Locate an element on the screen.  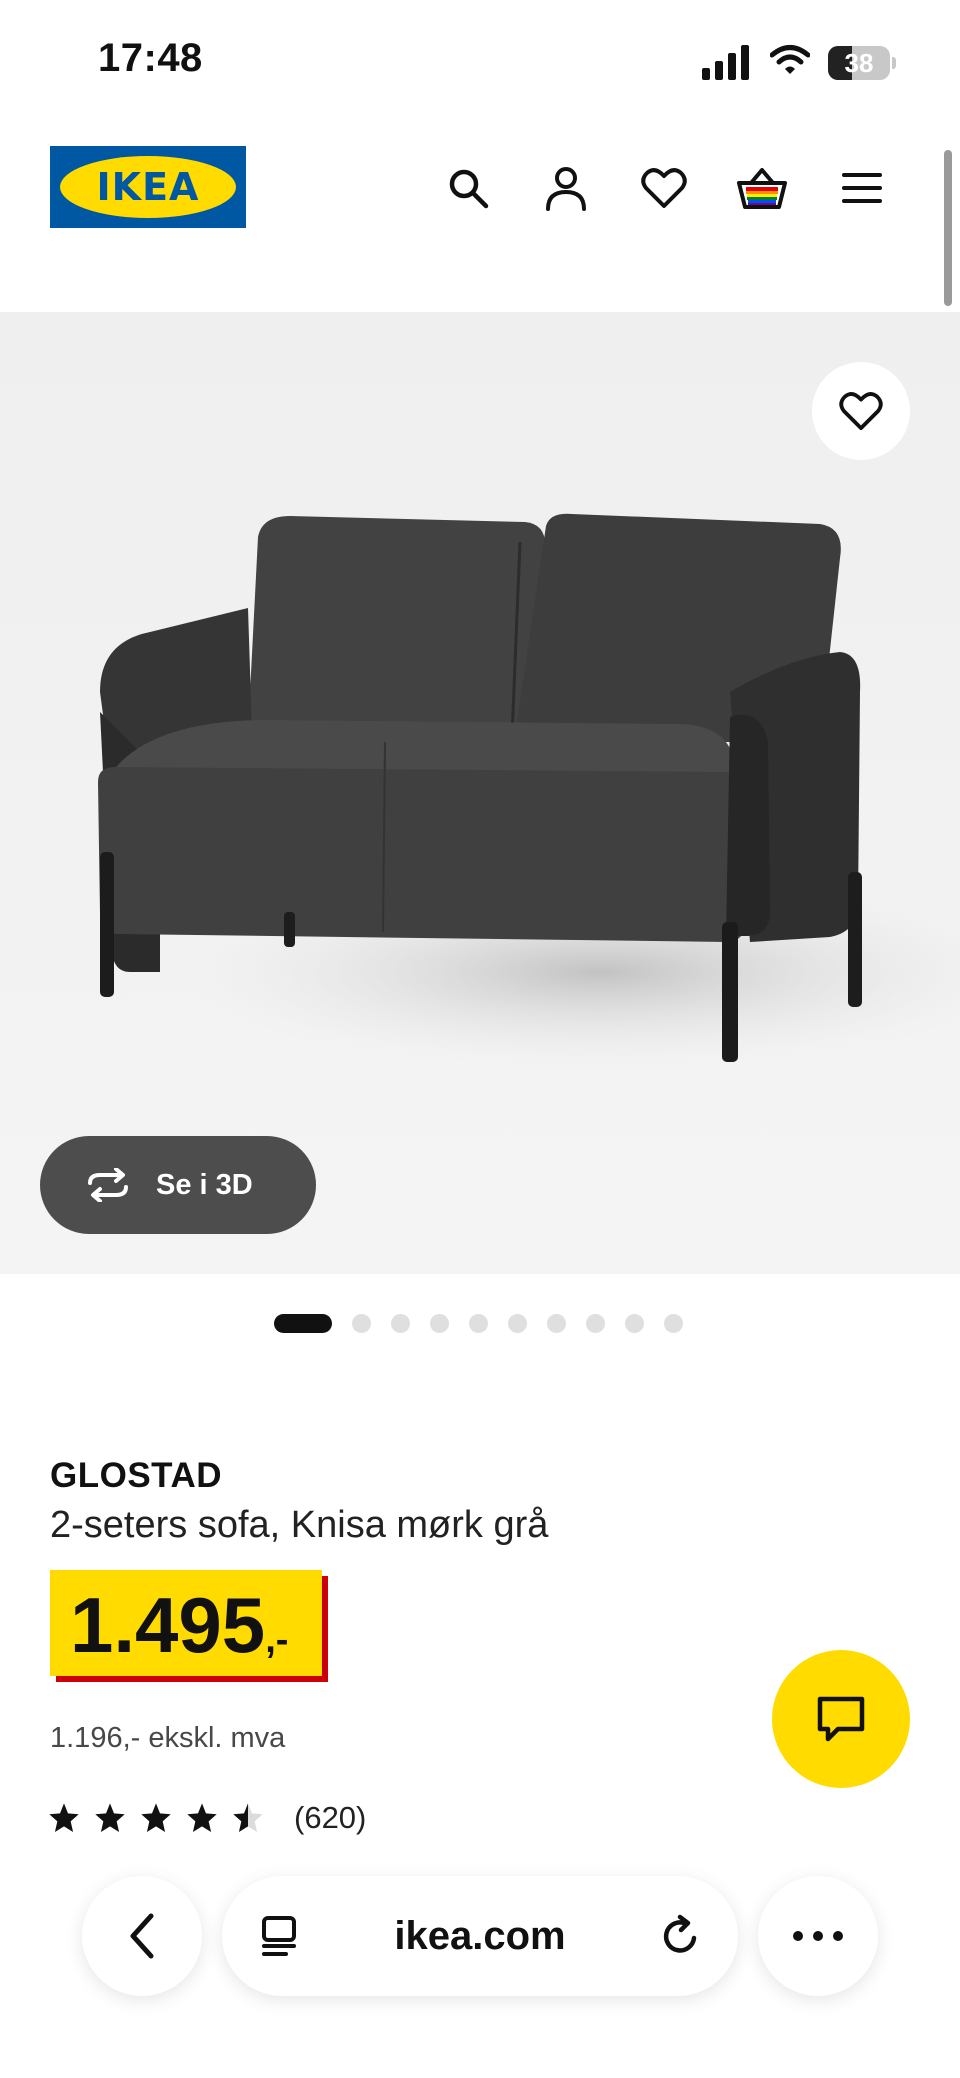
review-count: (620) is located at coordinates (330, 1817).